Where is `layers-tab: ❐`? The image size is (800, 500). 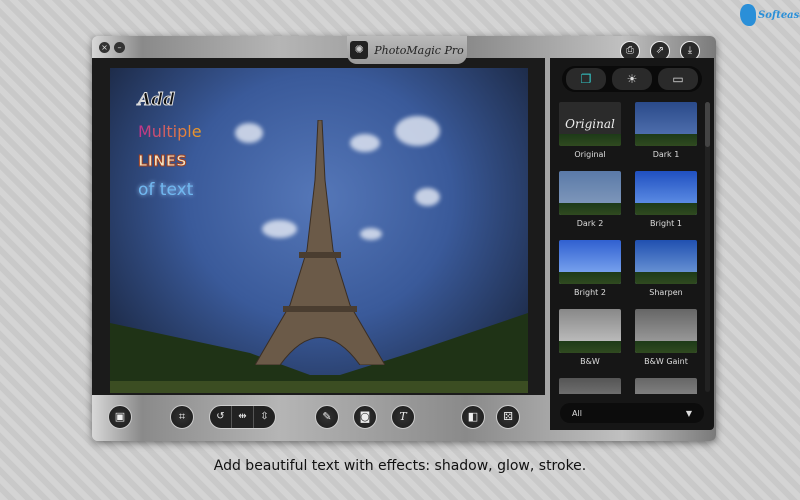 layers-tab: ❐ is located at coordinates (586, 79).